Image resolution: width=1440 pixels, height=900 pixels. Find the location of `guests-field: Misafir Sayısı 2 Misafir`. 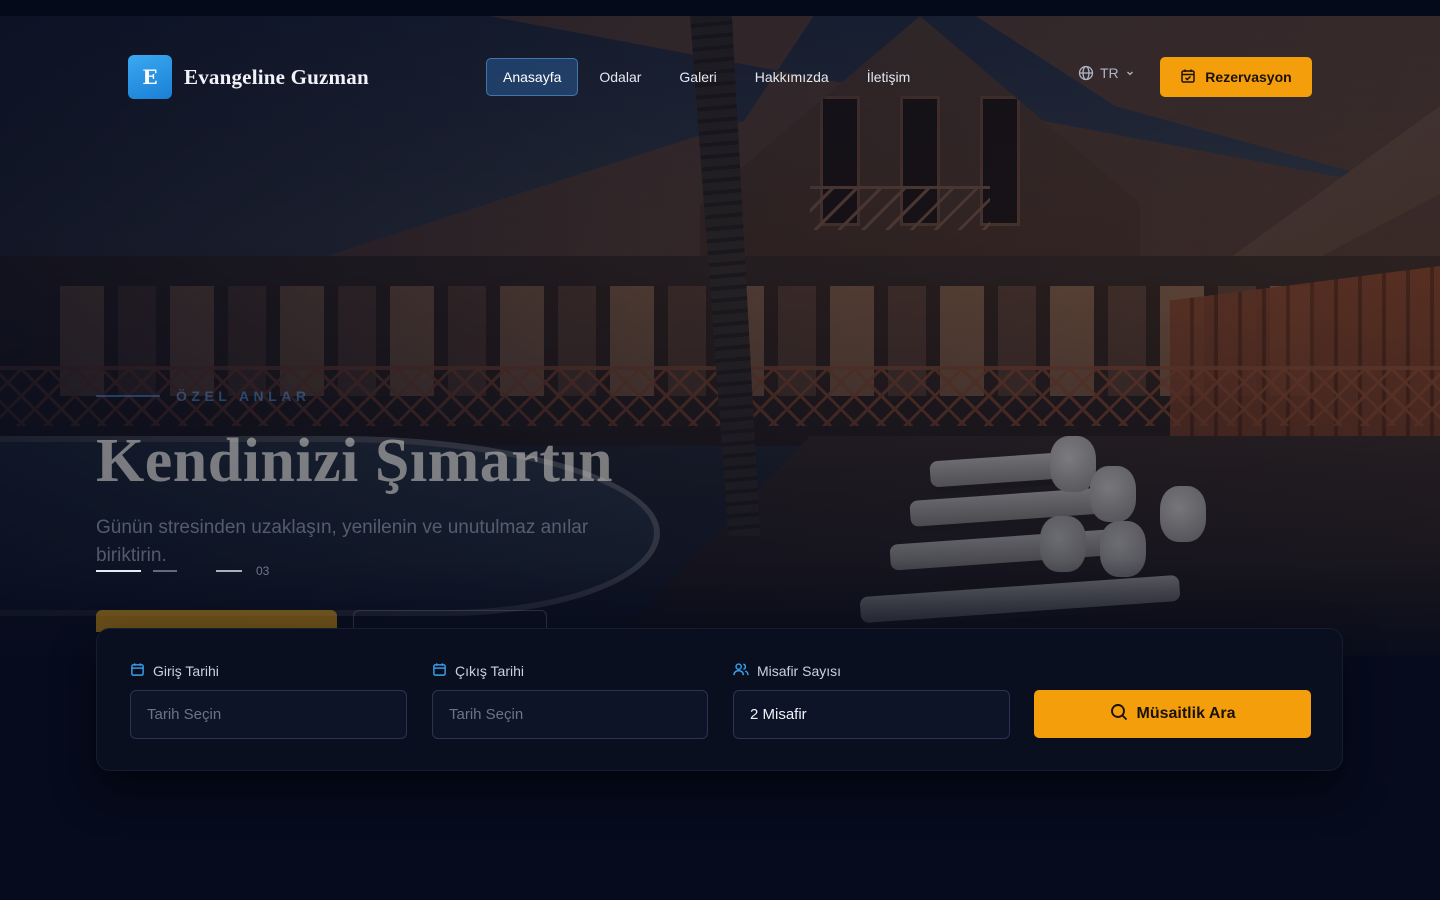

guests-field: Misafir Sayısı 2 Misafir is located at coordinates (871, 700).